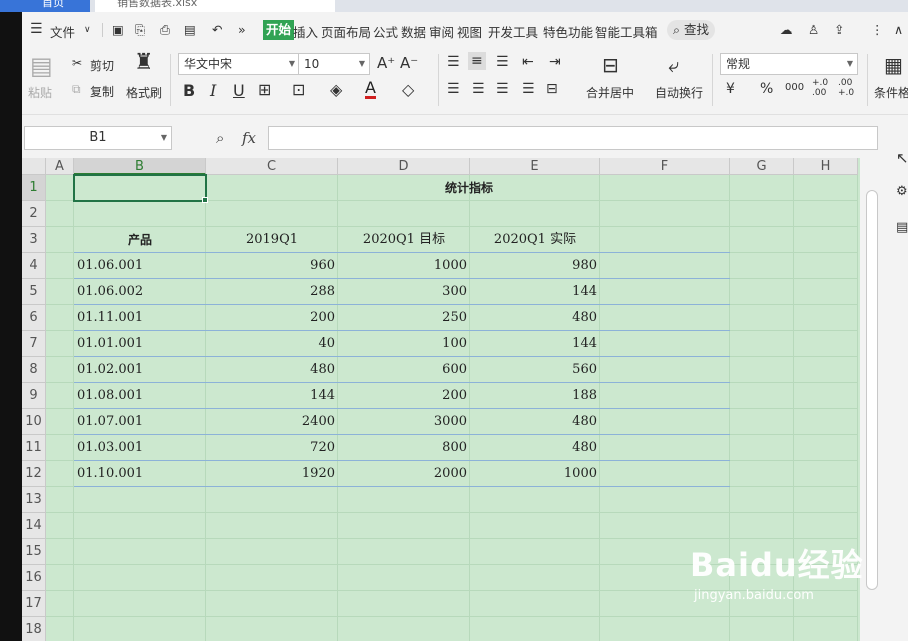 The image size is (908, 641). What do you see at coordinates (762, 166) in the screenshot?
I see `column-header-g: G` at bounding box center [762, 166].